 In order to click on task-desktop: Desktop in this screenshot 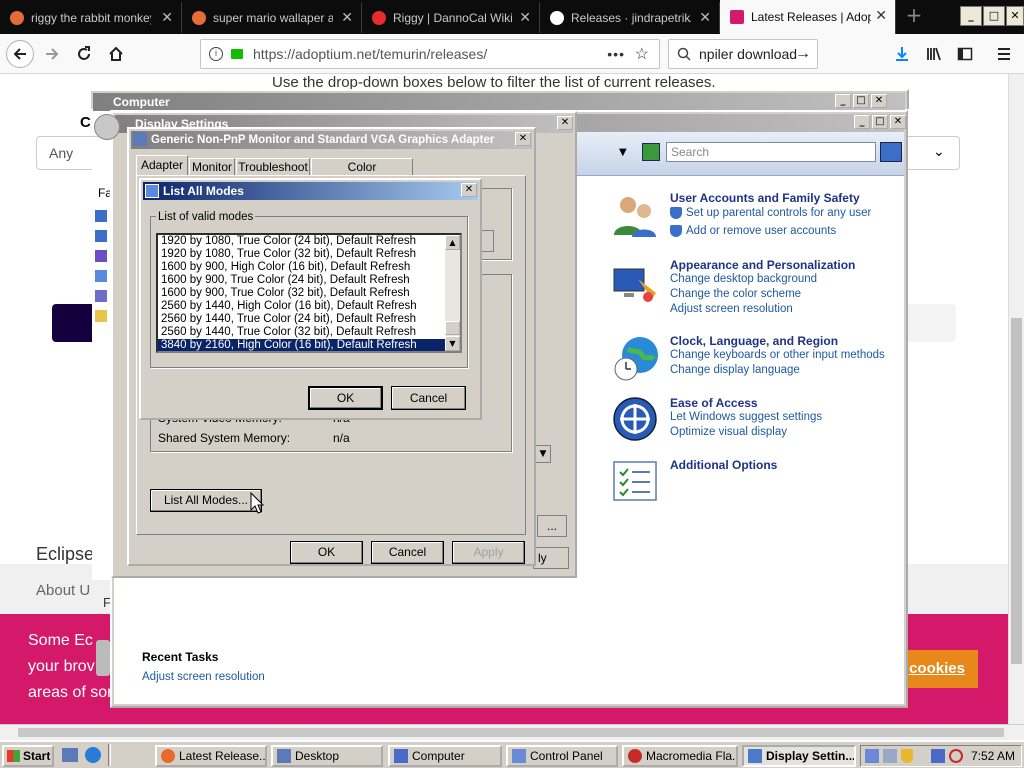, I will do `click(327, 756)`.